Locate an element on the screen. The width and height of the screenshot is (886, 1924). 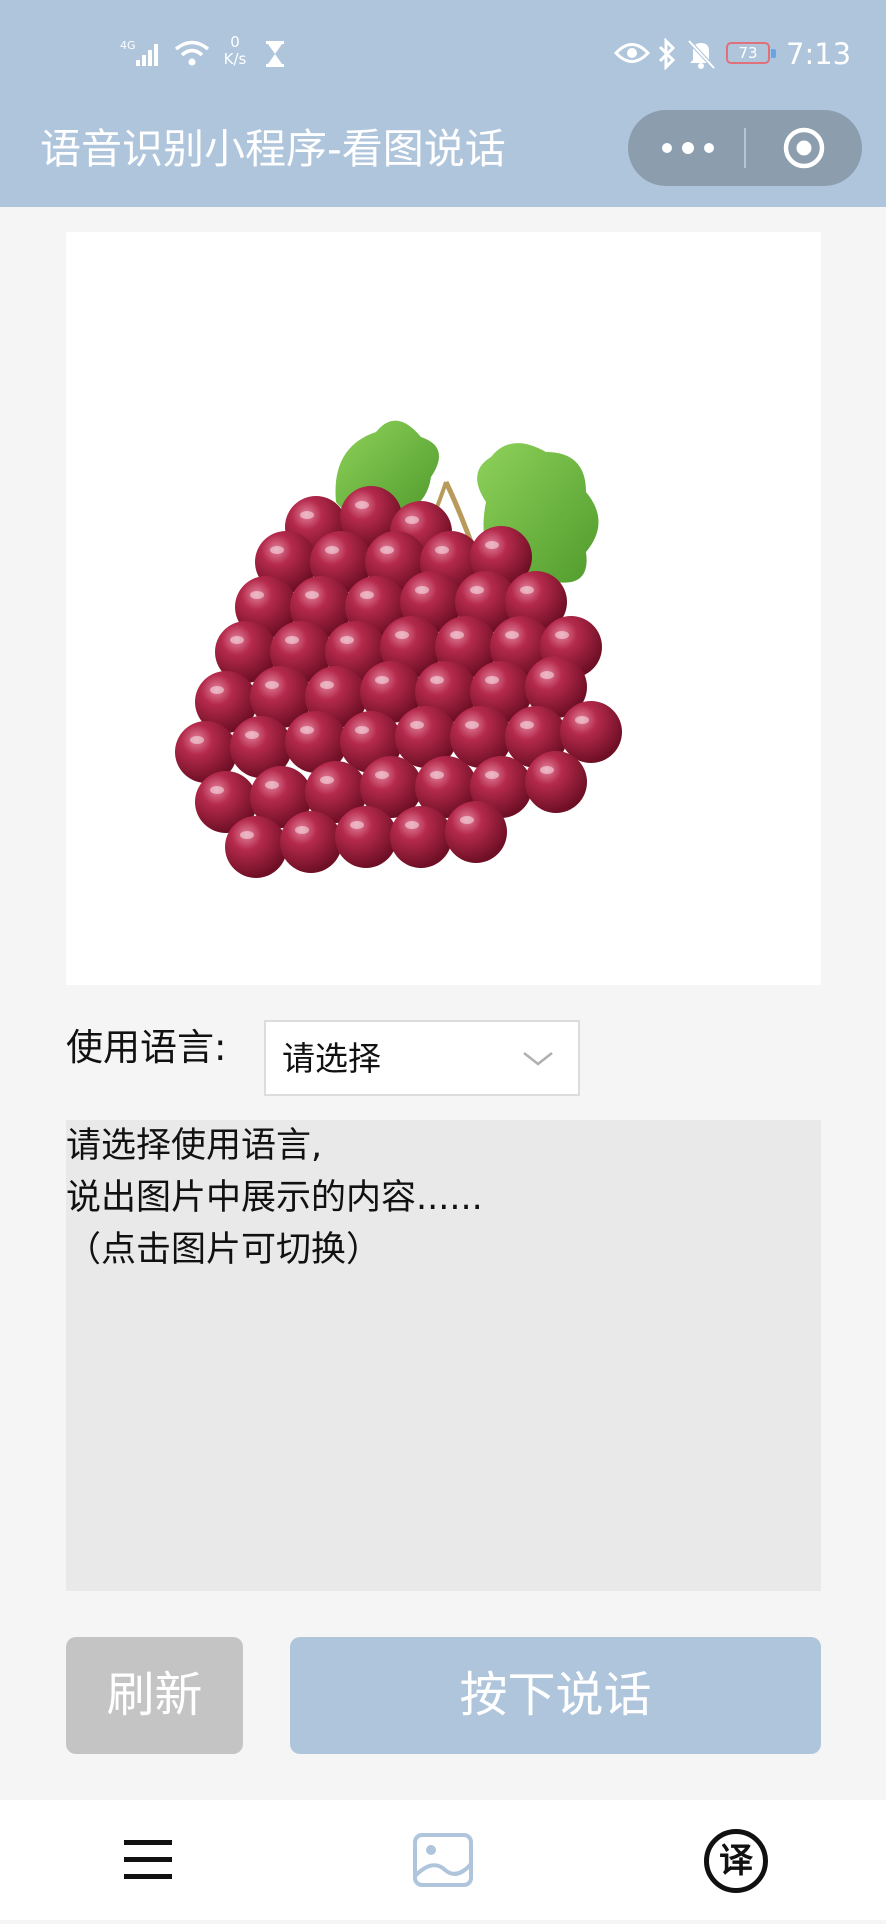
language-select-value: 请选择 is located at coordinates (331, 1058).